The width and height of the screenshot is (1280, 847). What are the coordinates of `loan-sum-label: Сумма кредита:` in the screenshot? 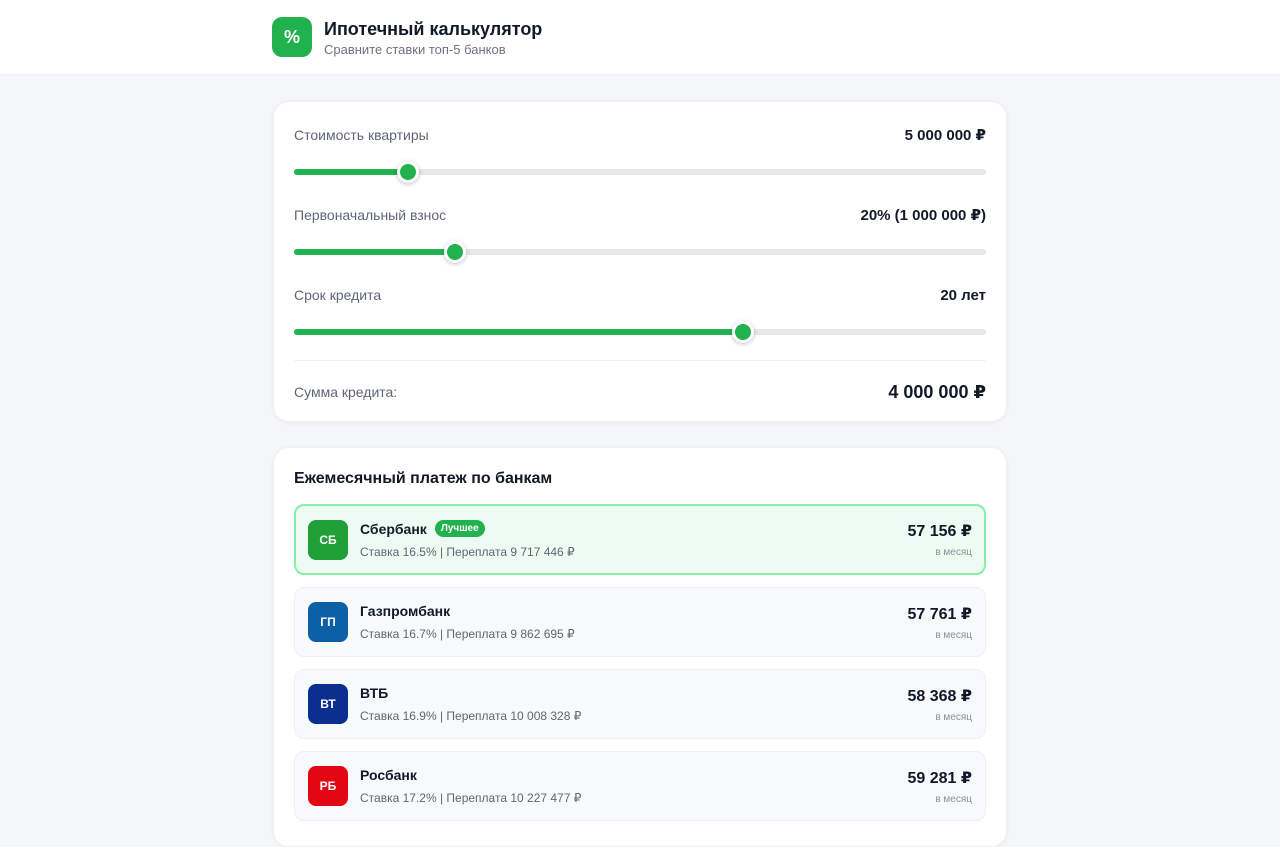 It's located at (346, 392).